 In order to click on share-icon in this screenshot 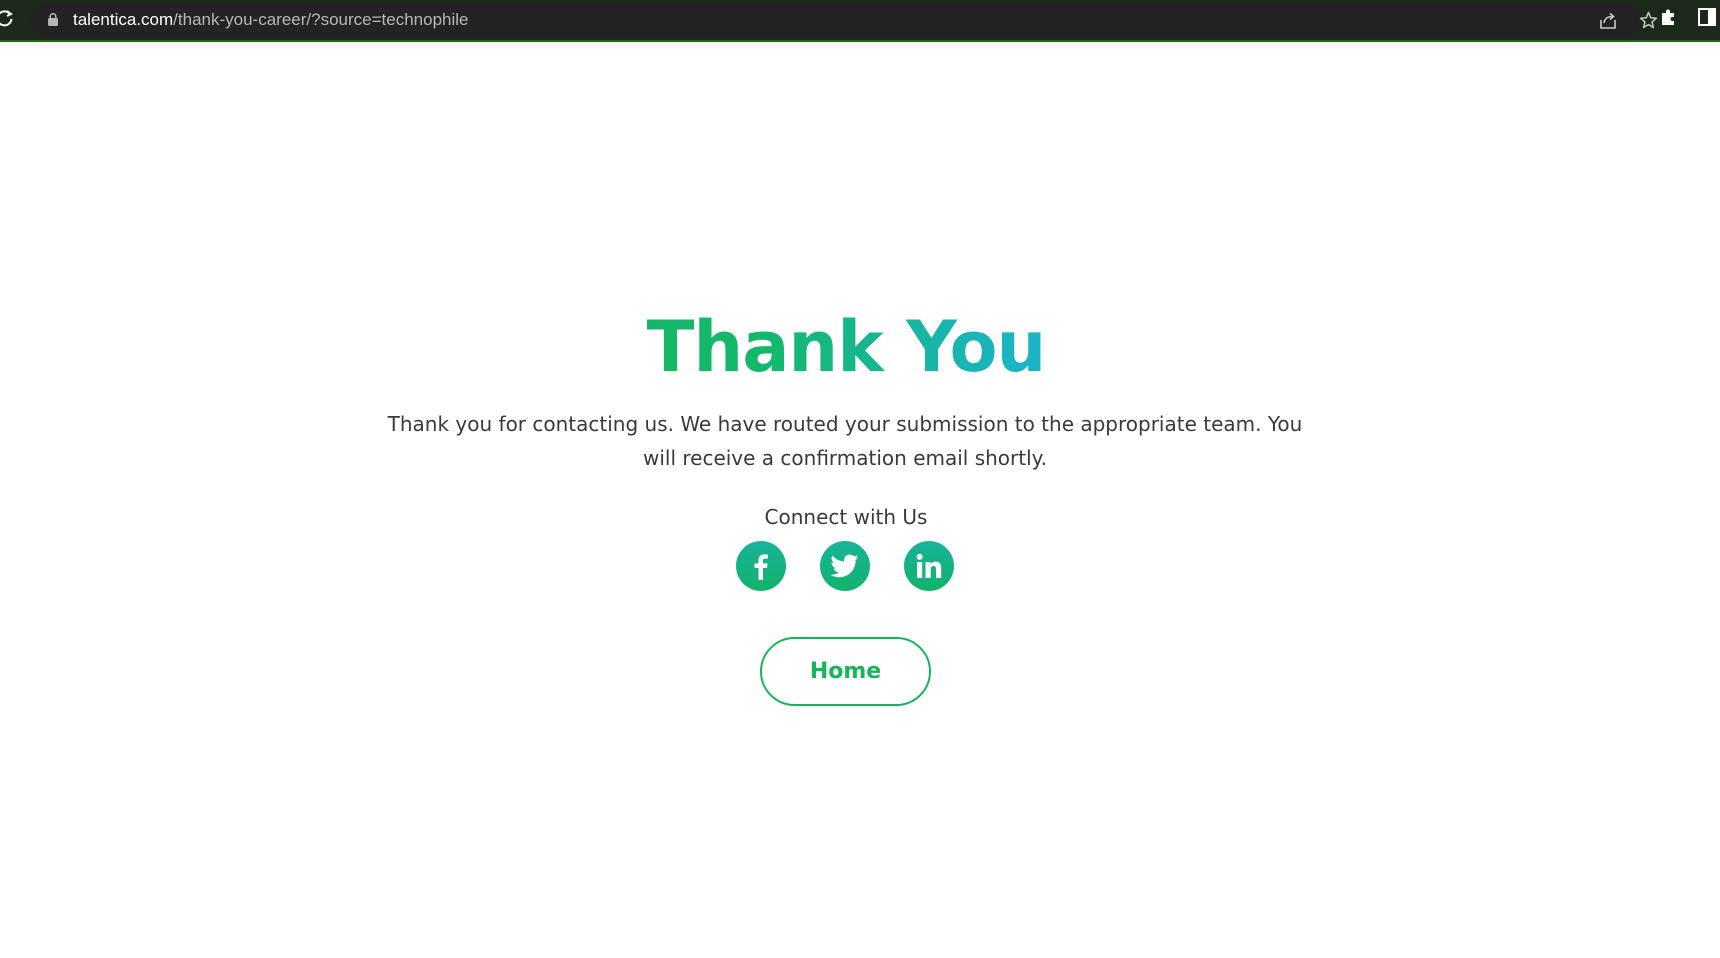, I will do `click(1608, 21)`.